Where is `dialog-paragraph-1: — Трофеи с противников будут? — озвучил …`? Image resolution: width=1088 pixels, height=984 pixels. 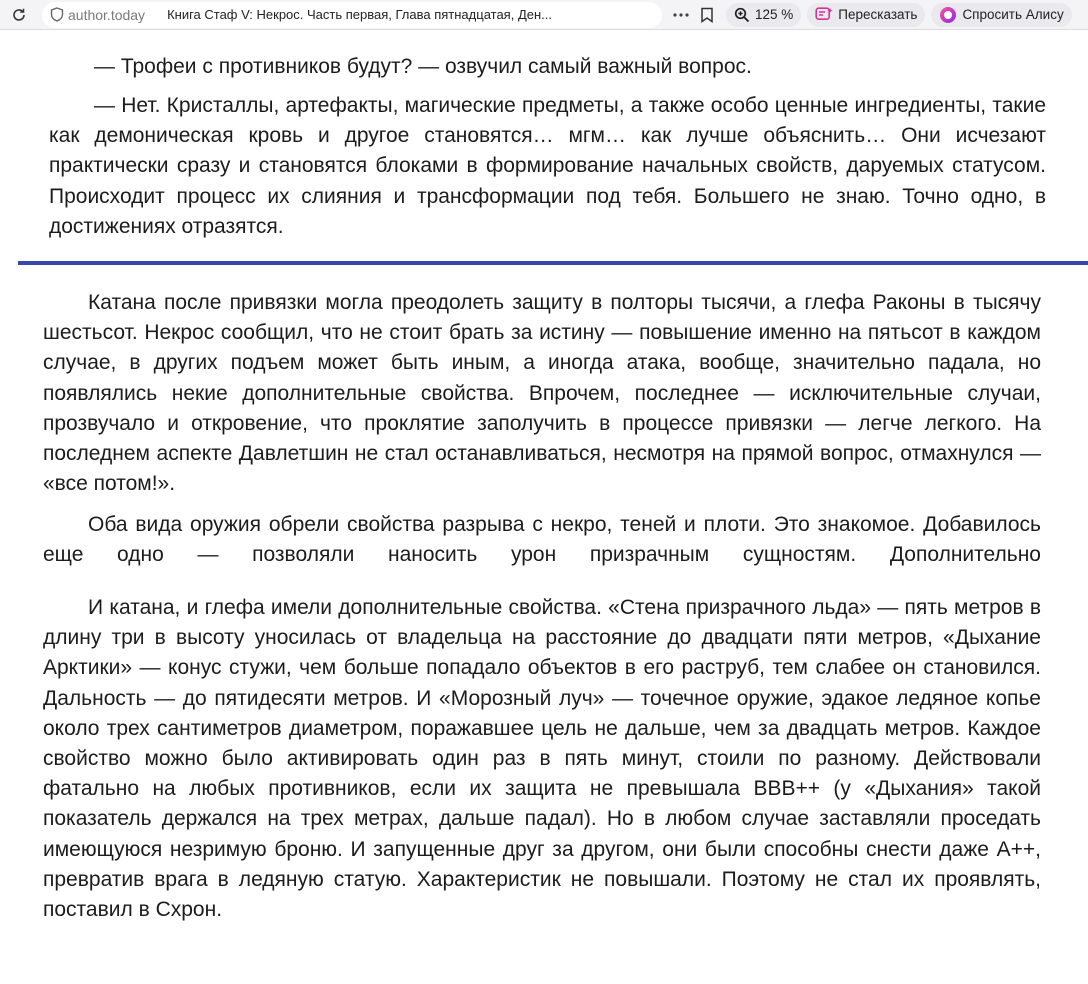 dialog-paragraph-1: — Трофеи с противников будут? — озвучил … is located at coordinates (423, 66).